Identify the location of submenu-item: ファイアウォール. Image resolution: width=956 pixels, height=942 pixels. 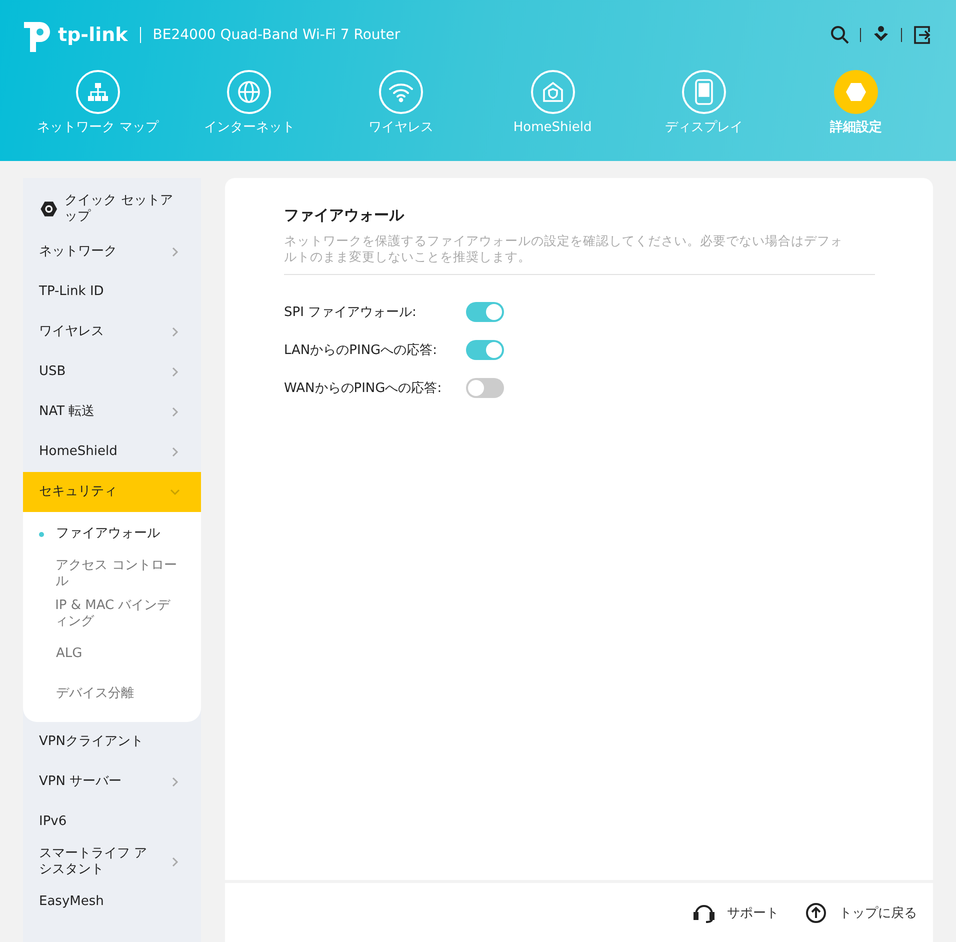
(112, 534).